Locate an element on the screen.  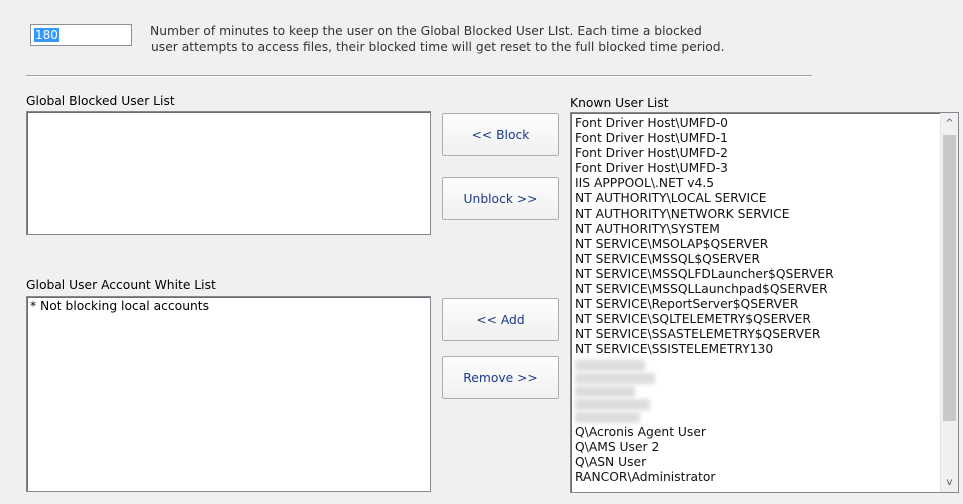
blocked-minutes-input: 180 is located at coordinates (81, 35).